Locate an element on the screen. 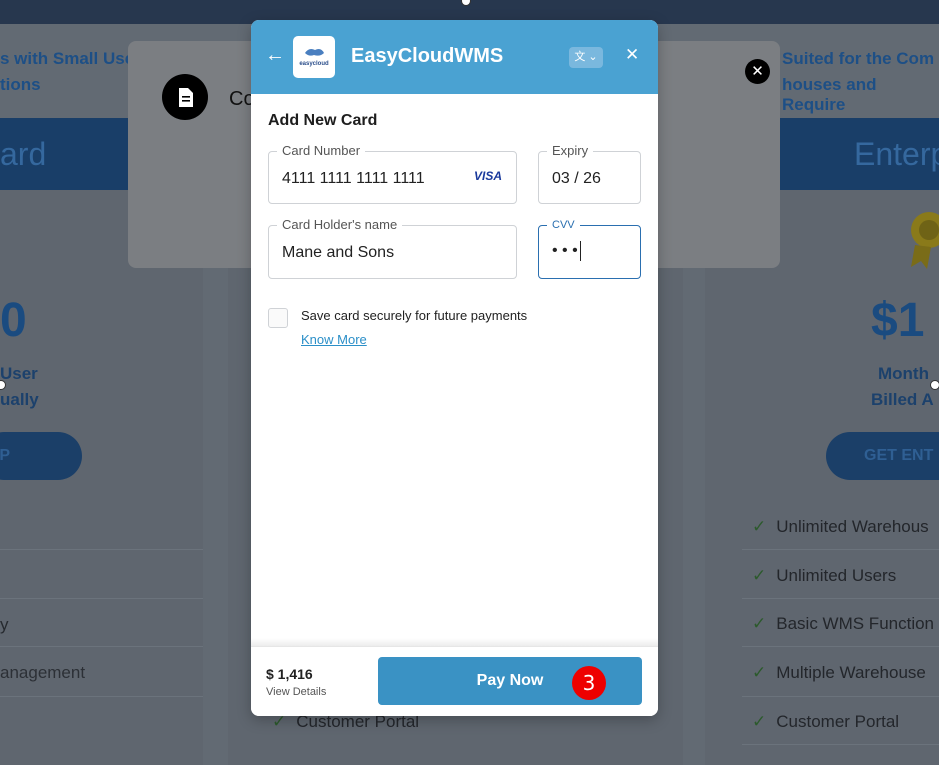 This screenshot has height=765, width=939. total-amount: $ 1,416 is located at coordinates (289, 674).